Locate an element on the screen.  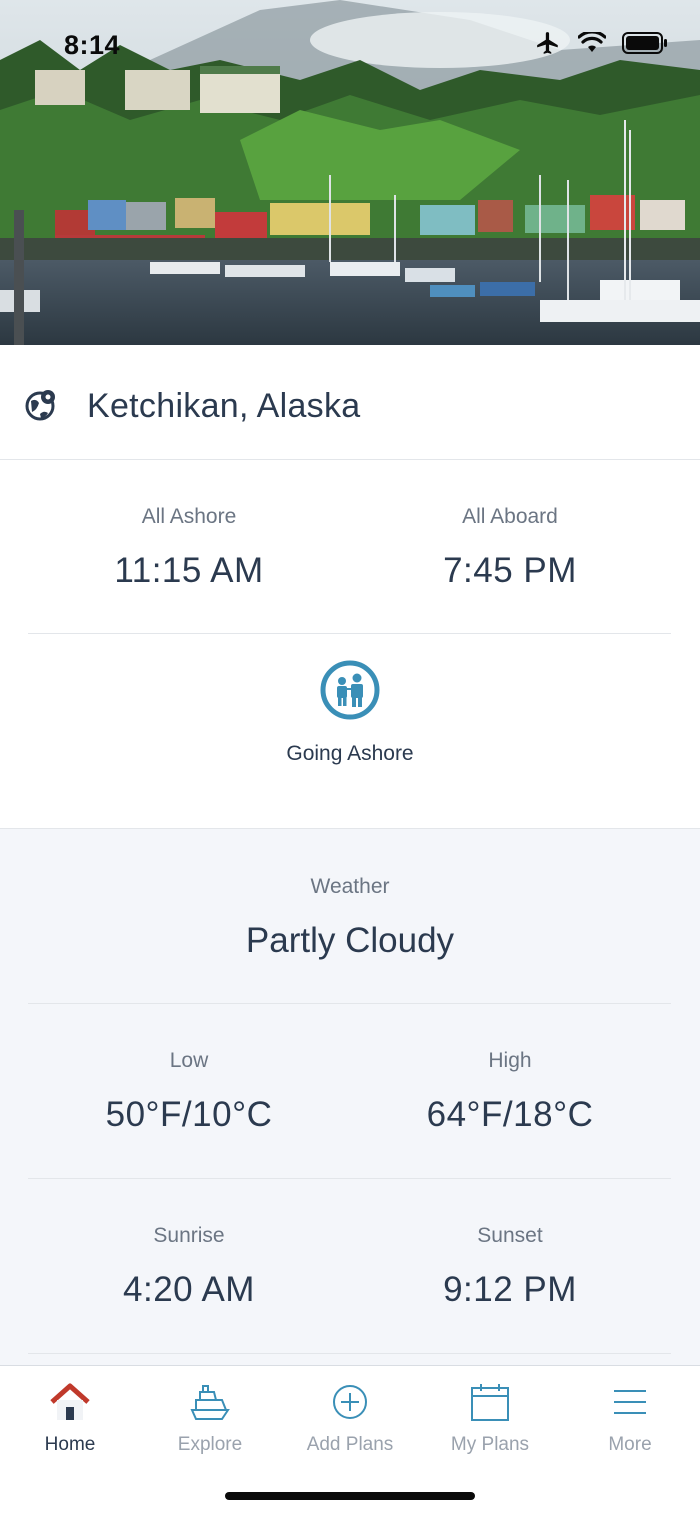
plus-circle-icon is located at coordinates (350, 1402).